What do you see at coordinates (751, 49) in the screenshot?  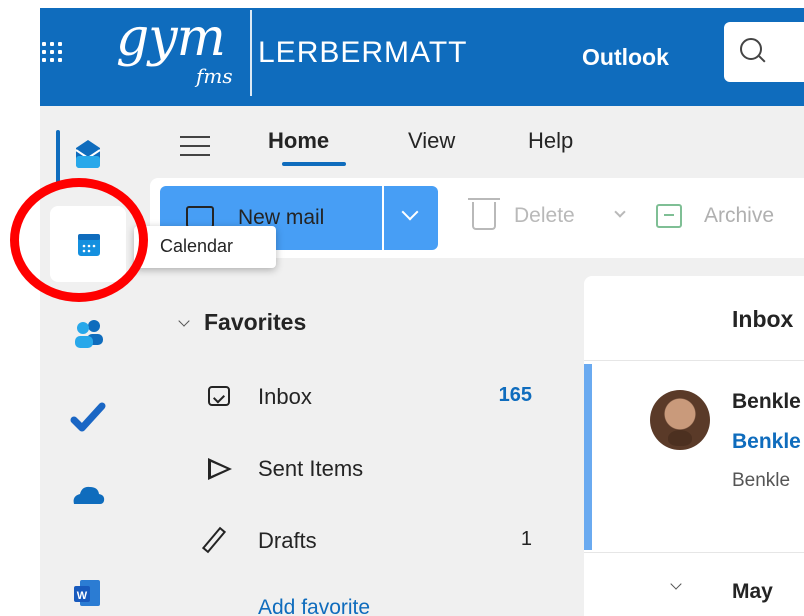 I see `search-icon` at bounding box center [751, 49].